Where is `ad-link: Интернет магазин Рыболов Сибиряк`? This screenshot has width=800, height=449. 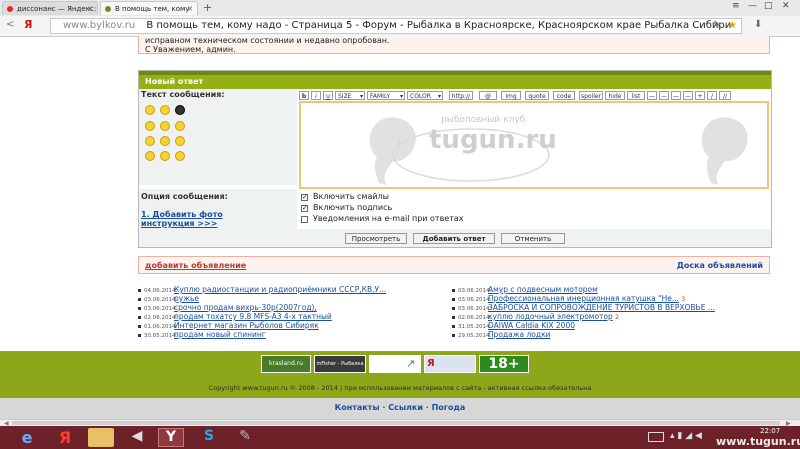 ad-link: Интернет магазин Рыболов Сибиряк is located at coordinates (246, 325).